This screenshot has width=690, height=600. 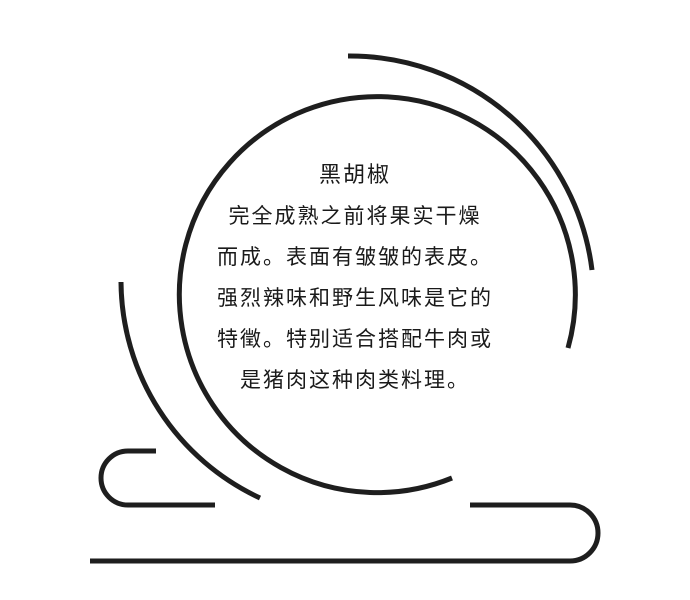 I want to click on description-line: 完全成熟之前将果实干燥, so click(x=355, y=216).